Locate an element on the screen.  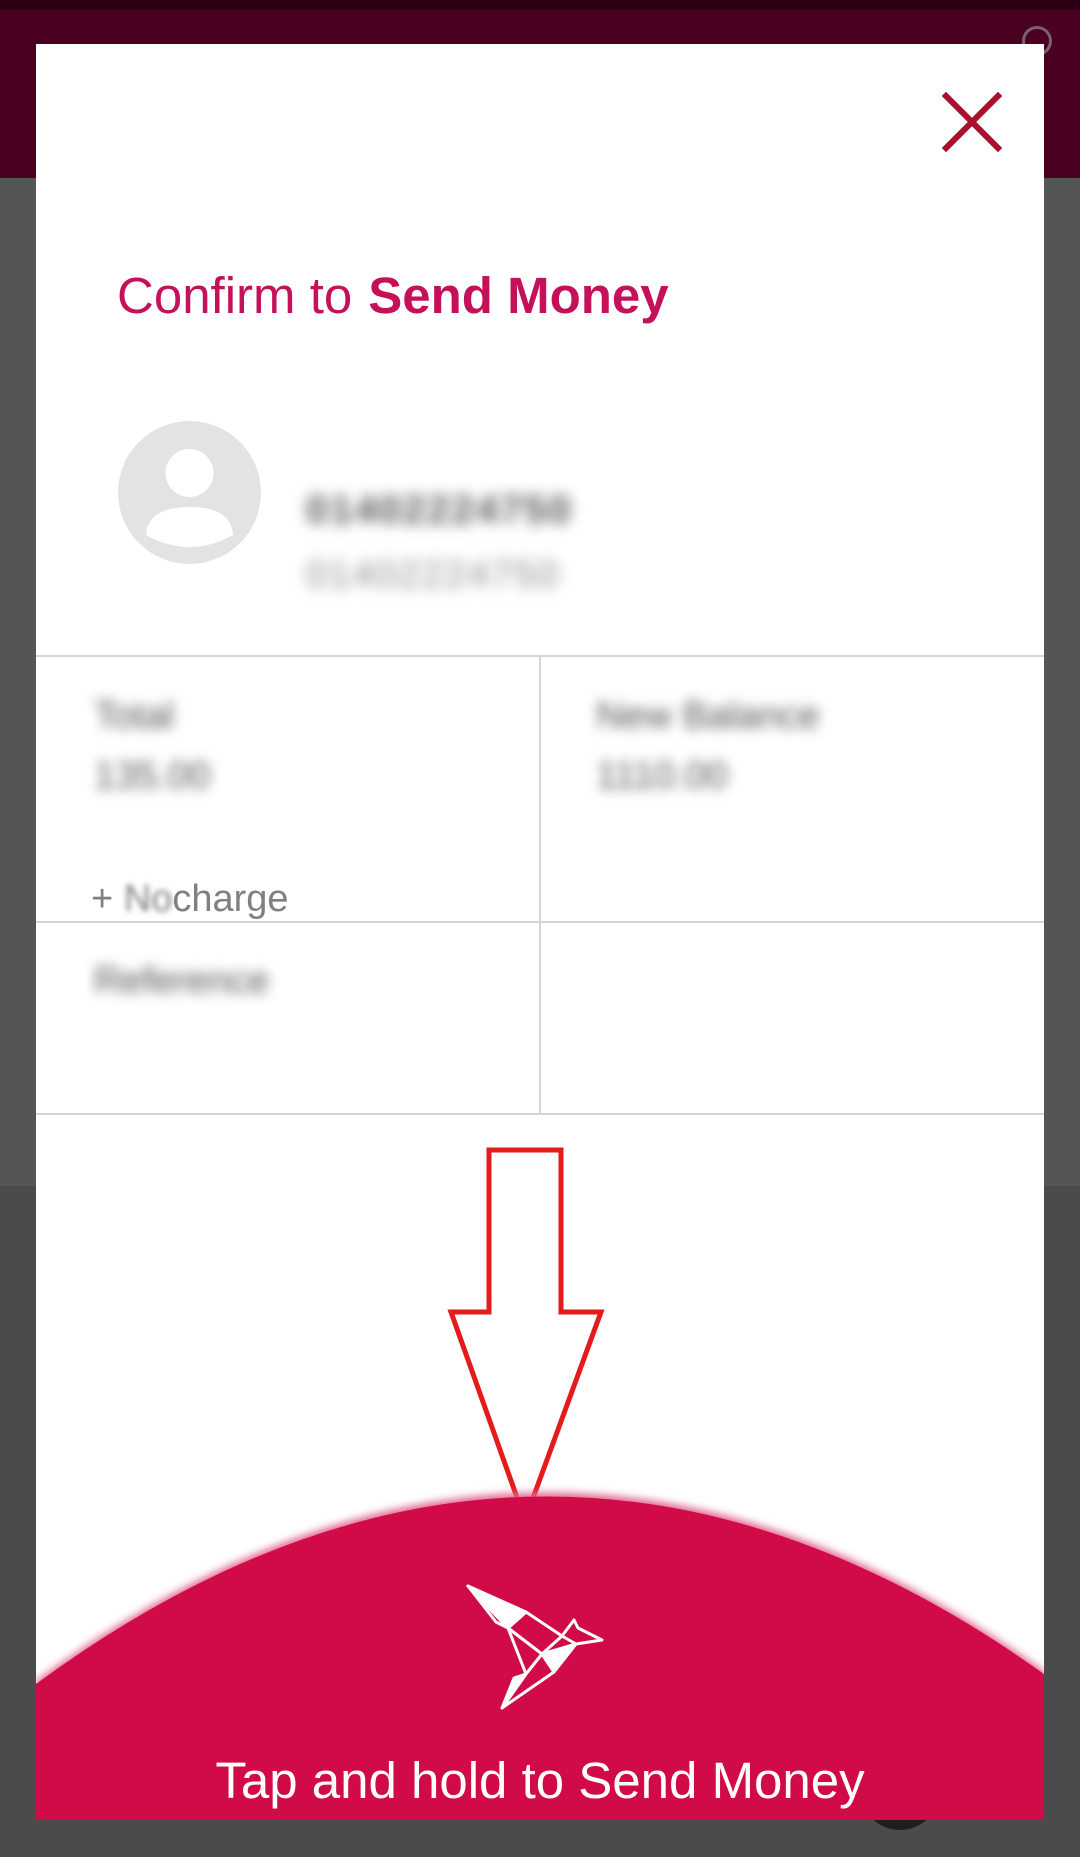
charge-blurred: No is located at coordinates (148, 899).